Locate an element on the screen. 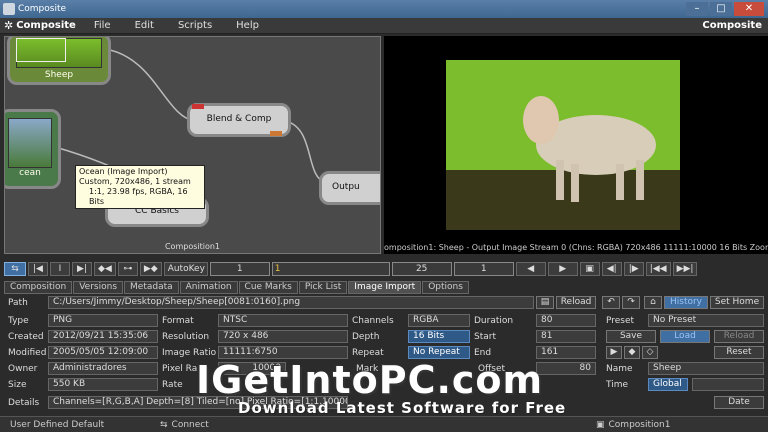  mark-button: I is located at coordinates (60, 269).